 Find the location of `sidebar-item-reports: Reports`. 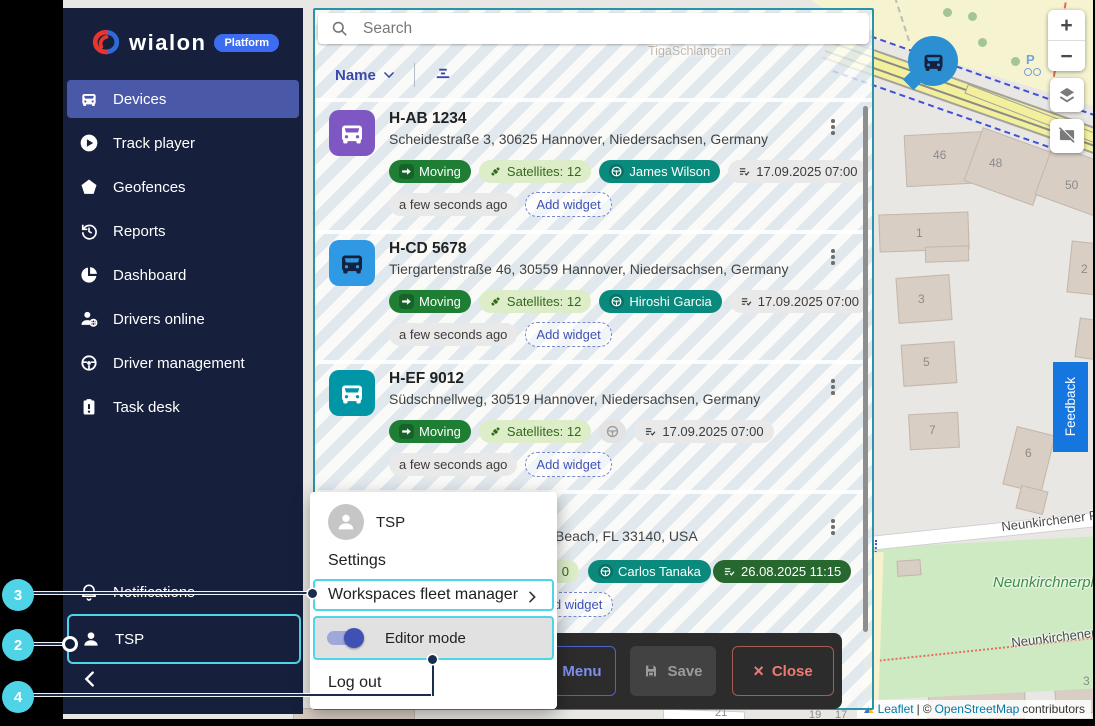

sidebar-item-reports: Reports is located at coordinates (183, 231).